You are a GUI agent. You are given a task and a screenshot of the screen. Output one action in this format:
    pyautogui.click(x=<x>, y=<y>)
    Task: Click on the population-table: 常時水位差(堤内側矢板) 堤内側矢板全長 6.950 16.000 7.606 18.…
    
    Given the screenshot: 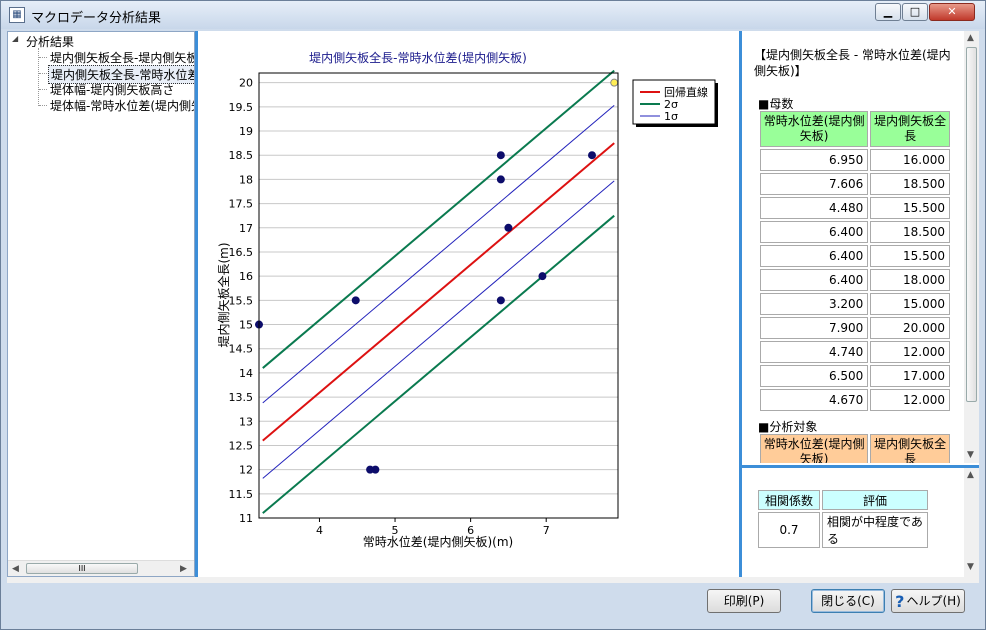 What is the action you would take?
    pyautogui.click(x=855, y=261)
    